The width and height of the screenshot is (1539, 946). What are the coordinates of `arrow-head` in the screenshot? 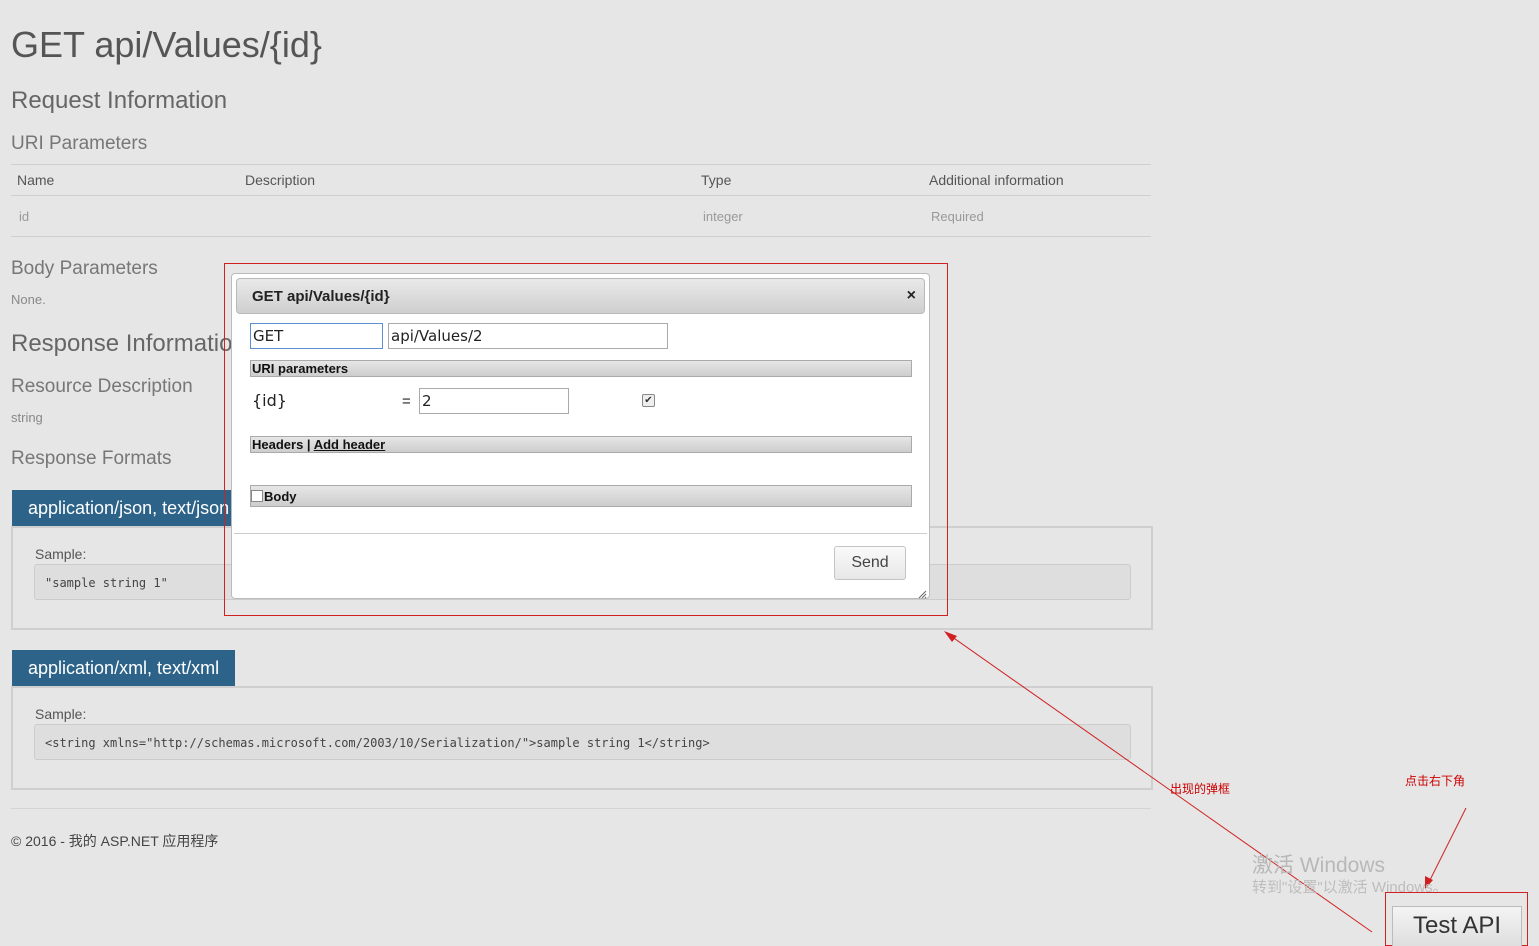 It's located at (950, 636).